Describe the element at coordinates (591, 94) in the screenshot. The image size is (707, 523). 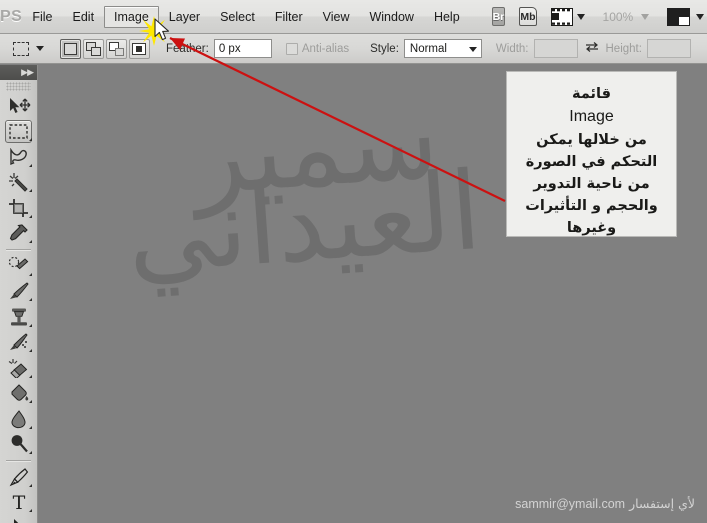
I see `tooltip-line-1: قائمة` at that location.